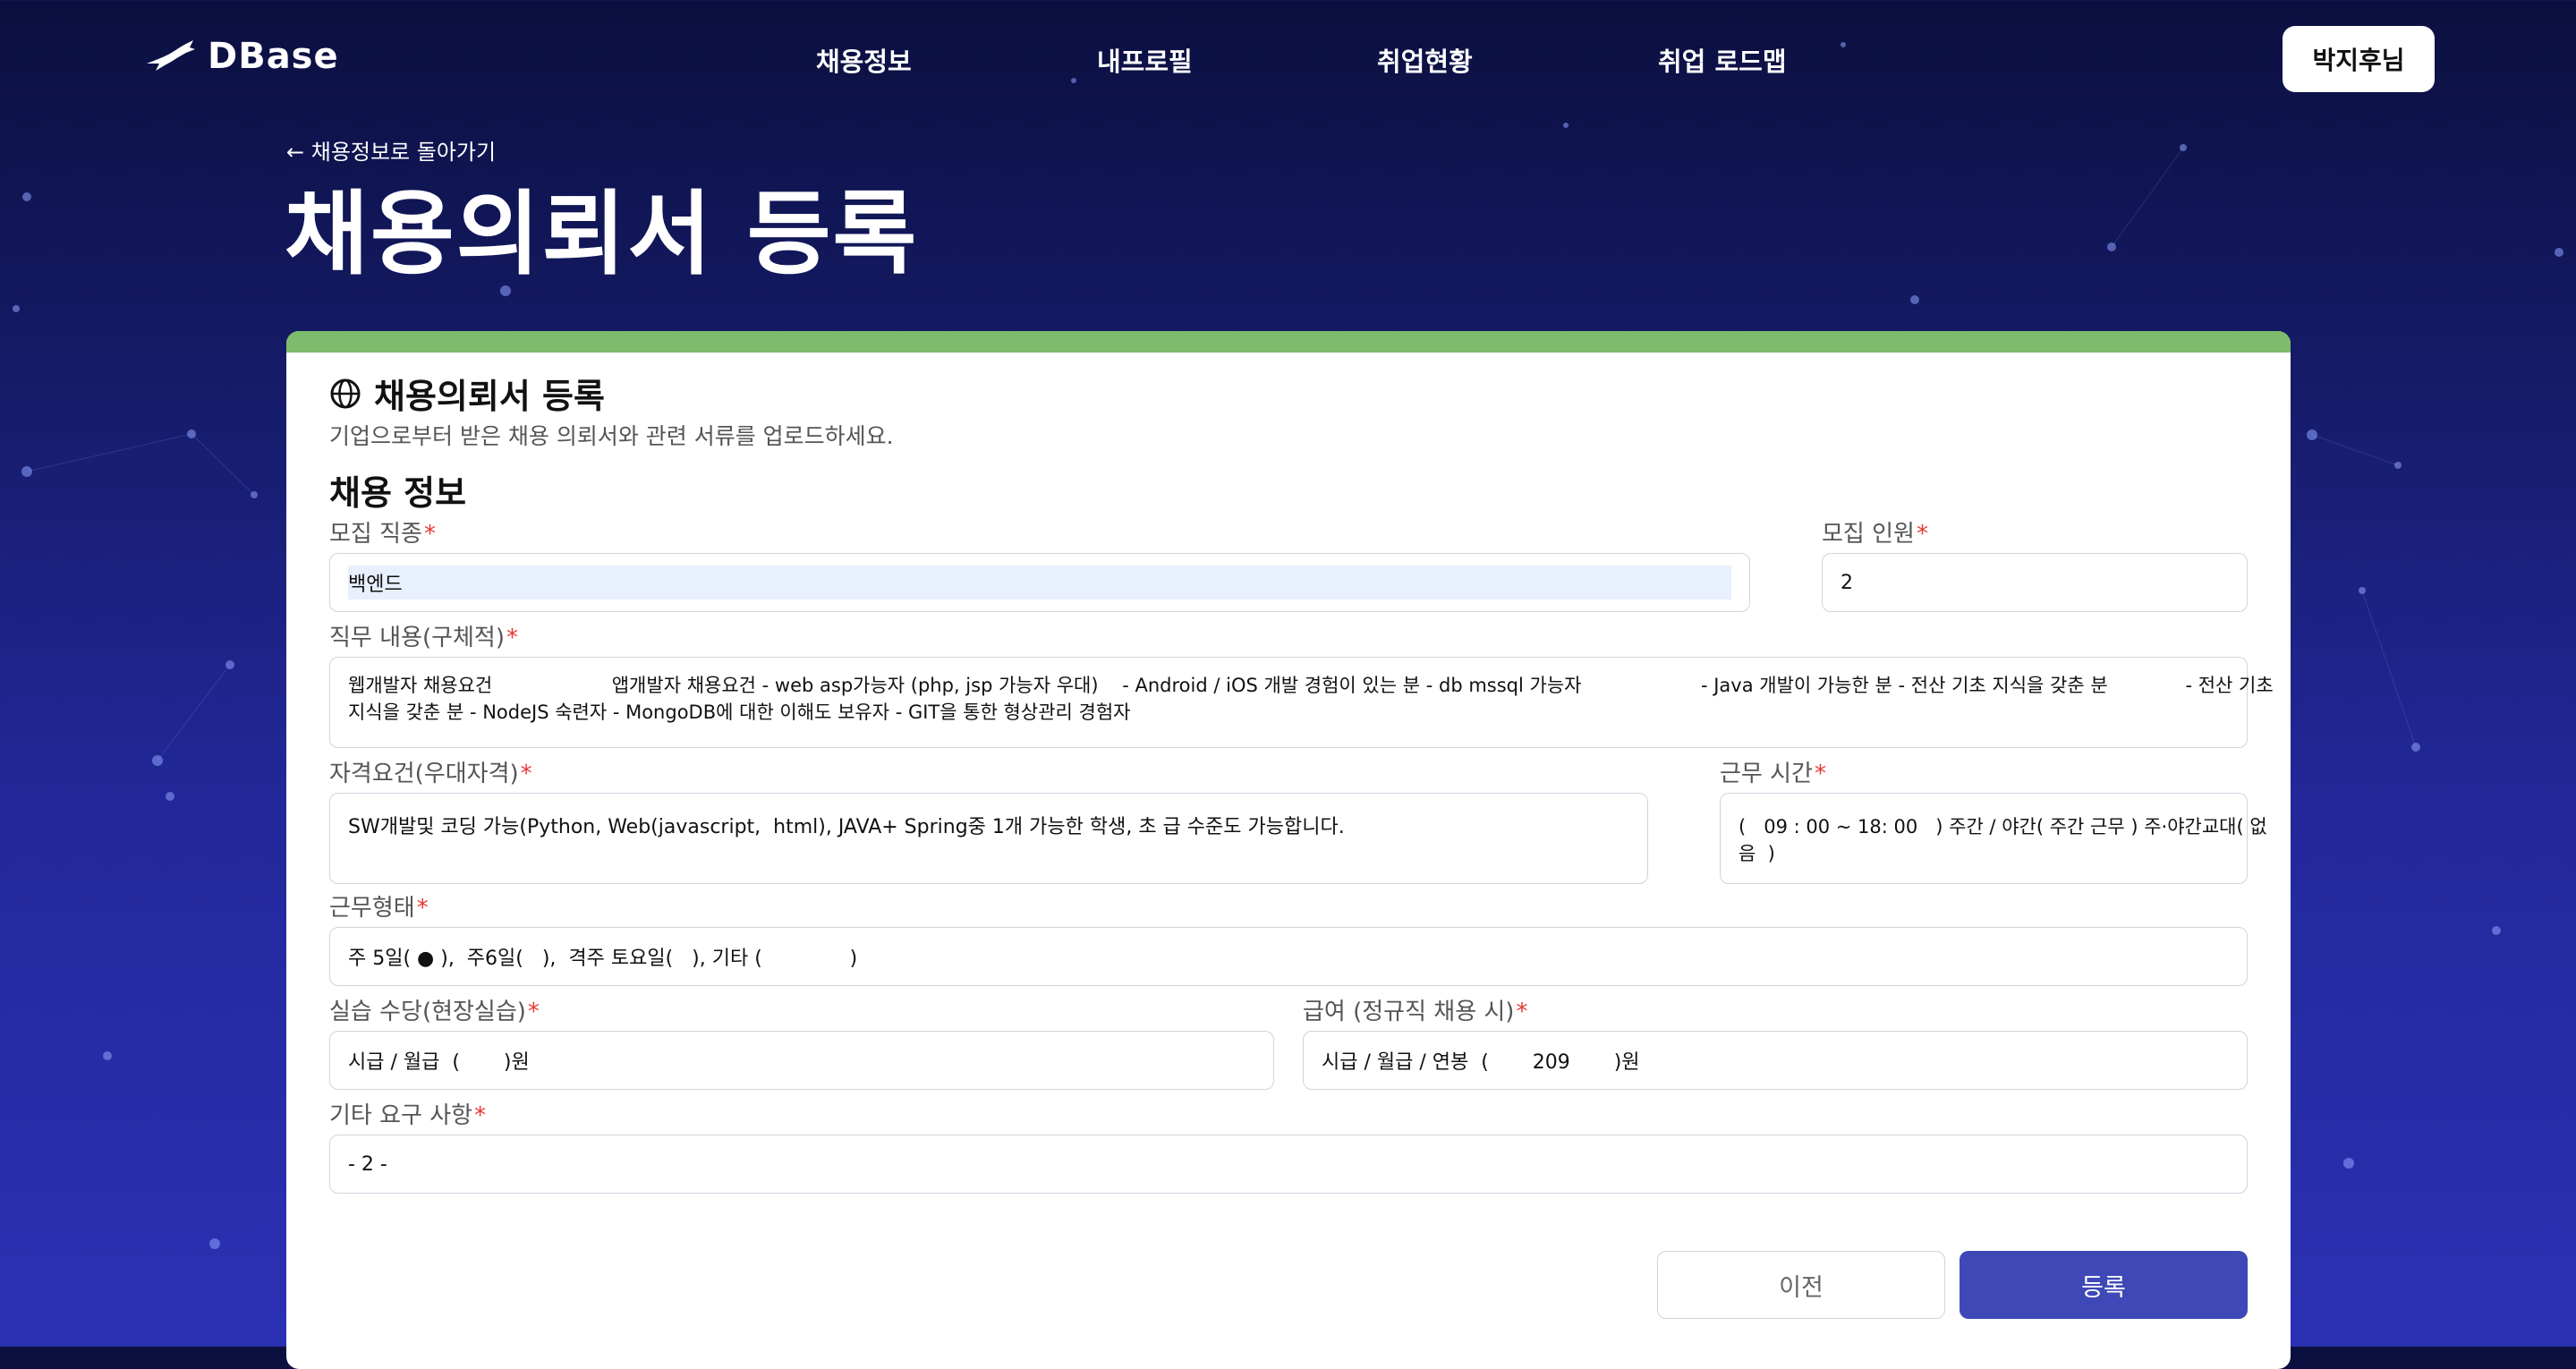 The image size is (2576, 1369). What do you see at coordinates (611, 436) in the screenshot?
I see `card-subtitle: 기업으로부터 받은 채용 의뢰서와 관련 서류를 업로드하세요.` at bounding box center [611, 436].